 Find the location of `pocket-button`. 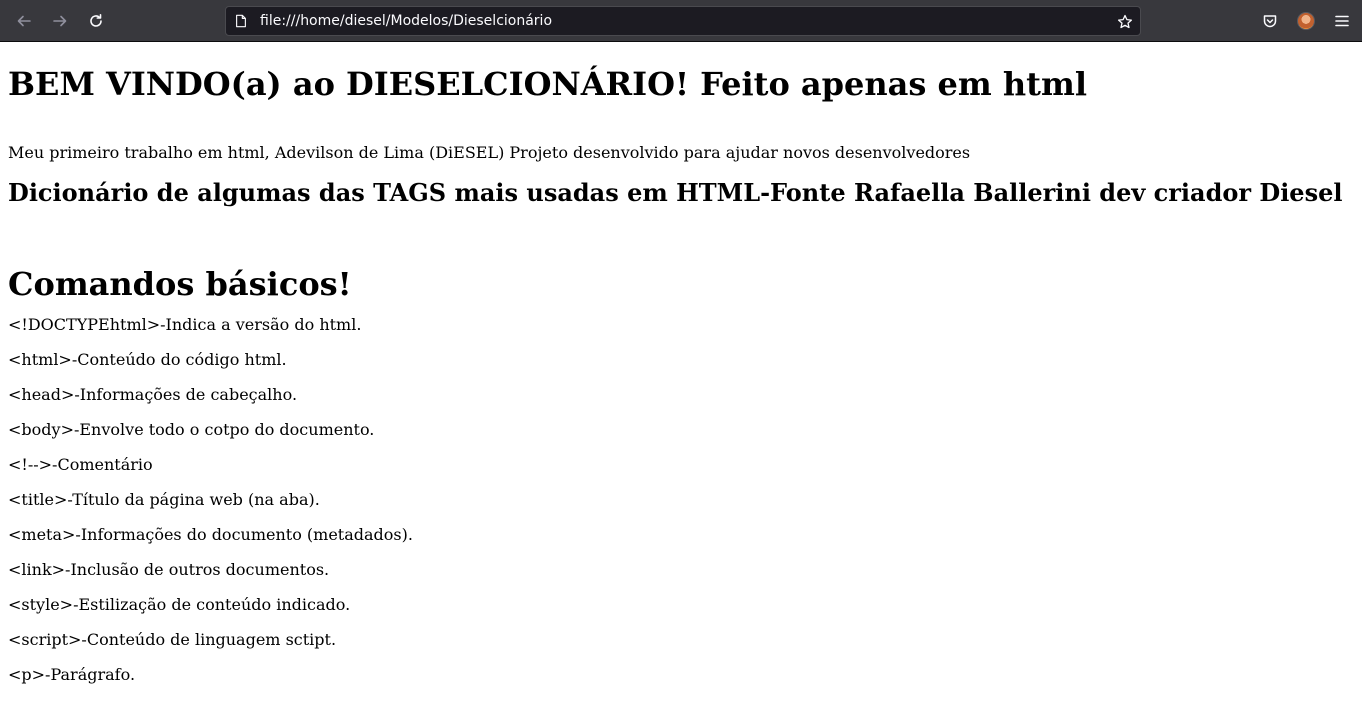

pocket-button is located at coordinates (1270, 21).